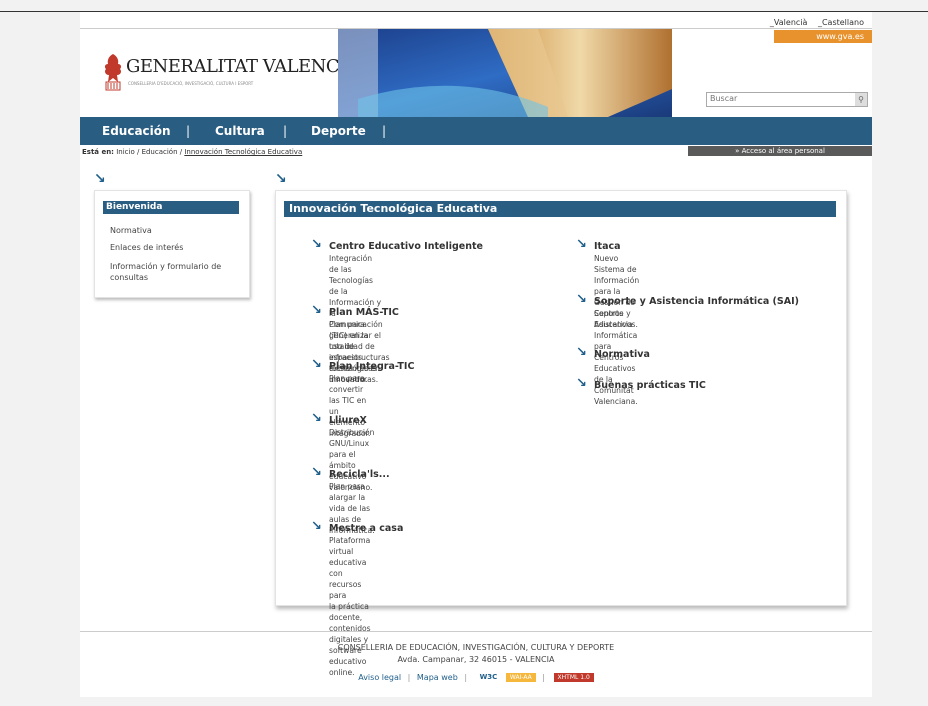 The width and height of the screenshot is (928, 706). I want to click on lang-valenciano-link: _Valencià, so click(789, 22).